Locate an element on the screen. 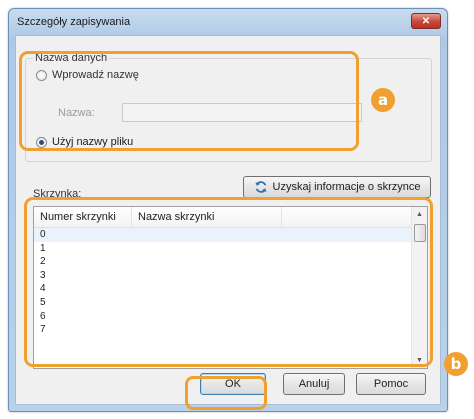 The height and width of the screenshot is (419, 474). cancel-button: Anuluj is located at coordinates (314, 384).